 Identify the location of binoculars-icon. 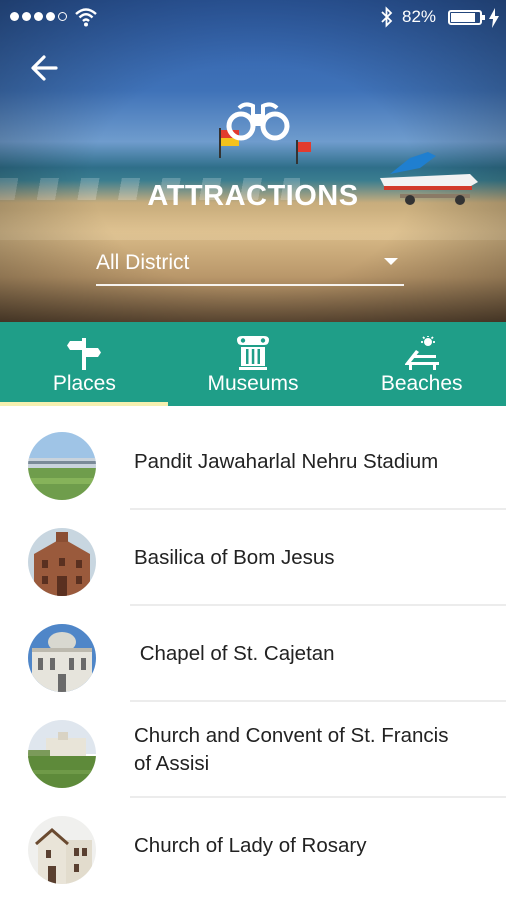
(258, 121).